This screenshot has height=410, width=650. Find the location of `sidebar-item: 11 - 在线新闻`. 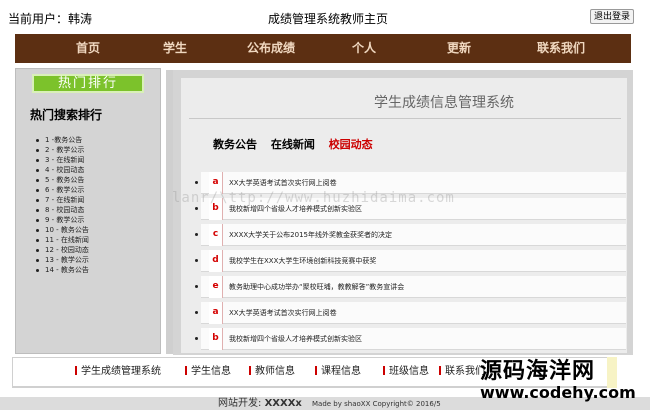

sidebar-item: 11 - 在线新闻 is located at coordinates (98, 240).